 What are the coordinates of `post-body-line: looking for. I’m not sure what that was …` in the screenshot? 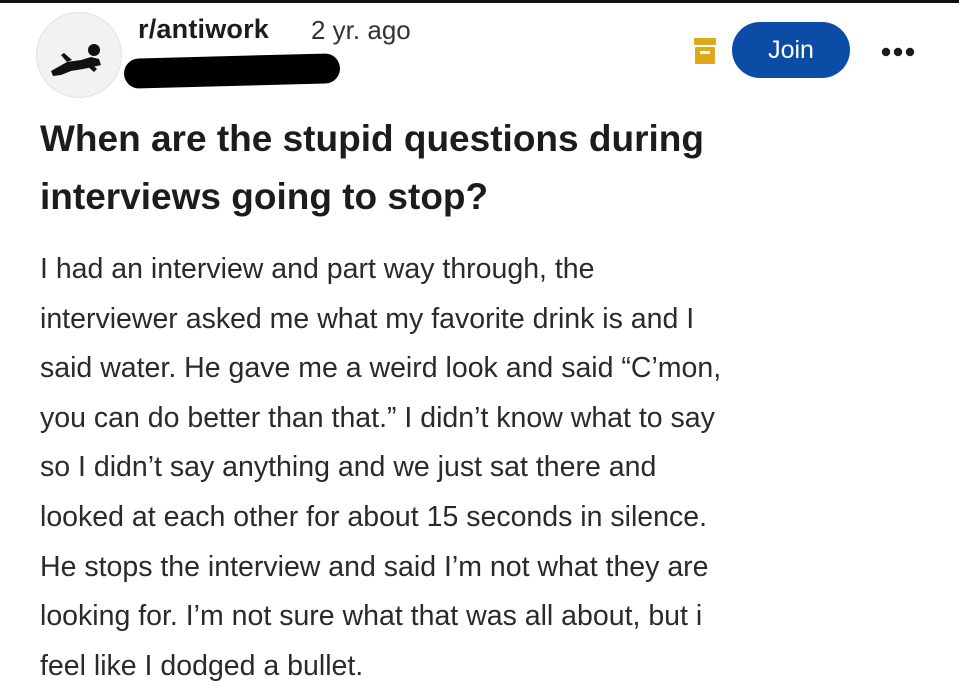 It's located at (371, 616).